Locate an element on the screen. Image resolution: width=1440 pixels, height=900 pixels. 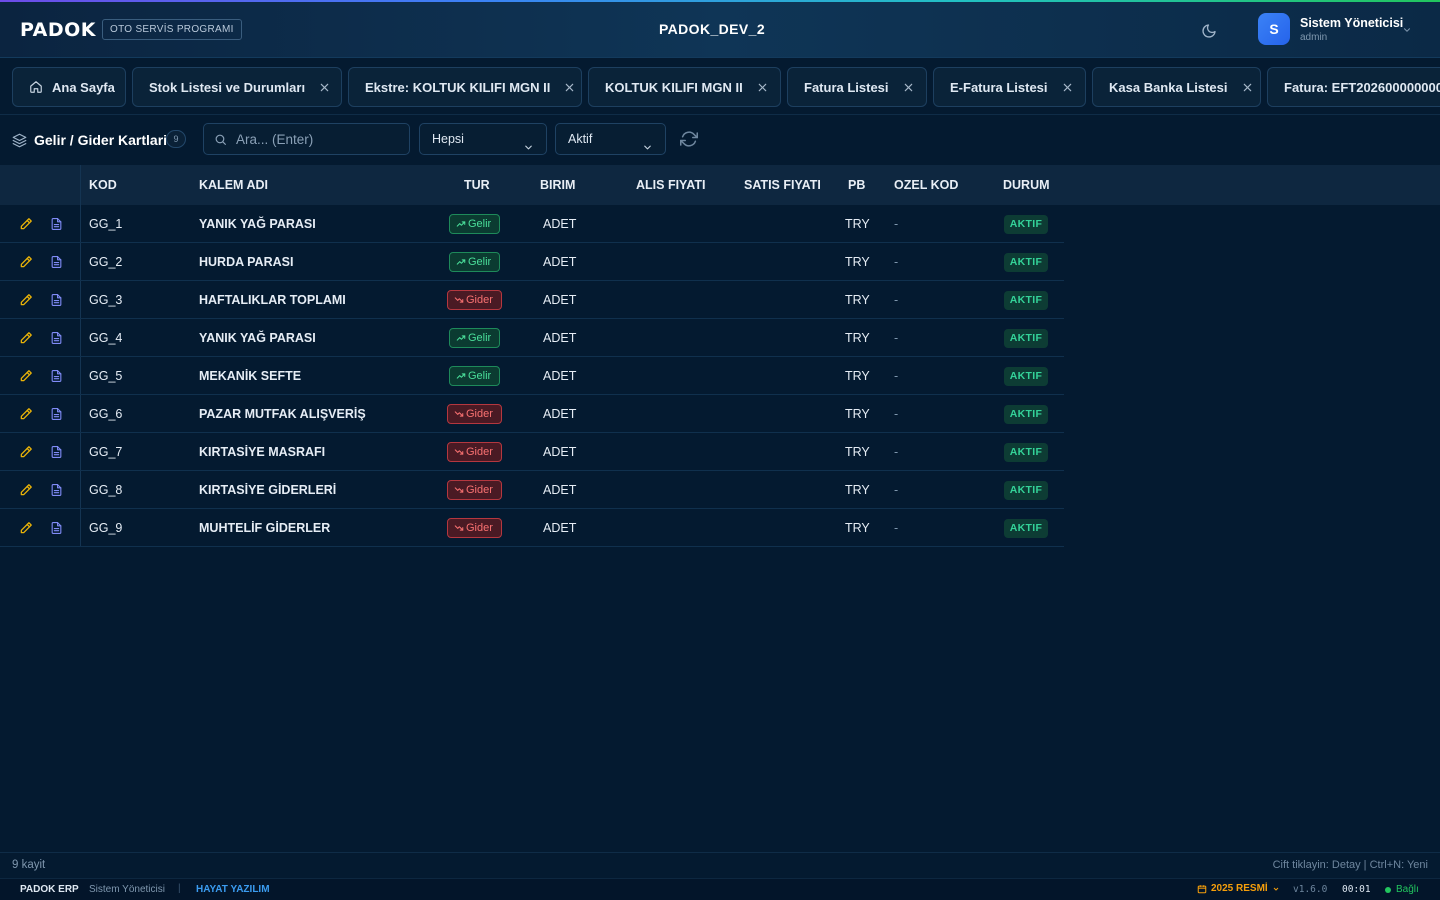
status-app-name: PADOK ERP is located at coordinates (49, 889).